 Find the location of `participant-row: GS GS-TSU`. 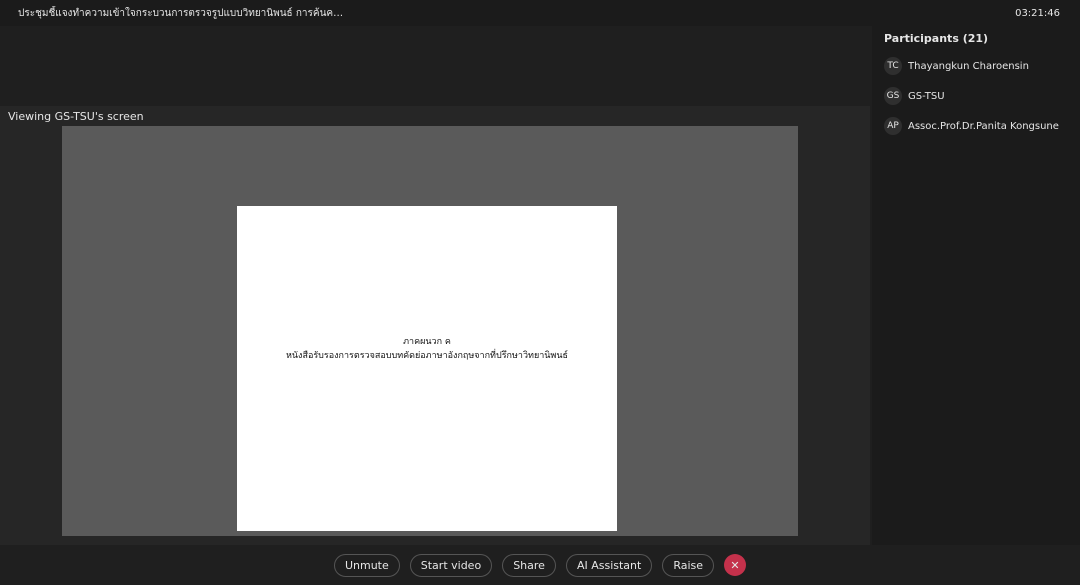

participant-row: GS GS-TSU is located at coordinates (976, 96).